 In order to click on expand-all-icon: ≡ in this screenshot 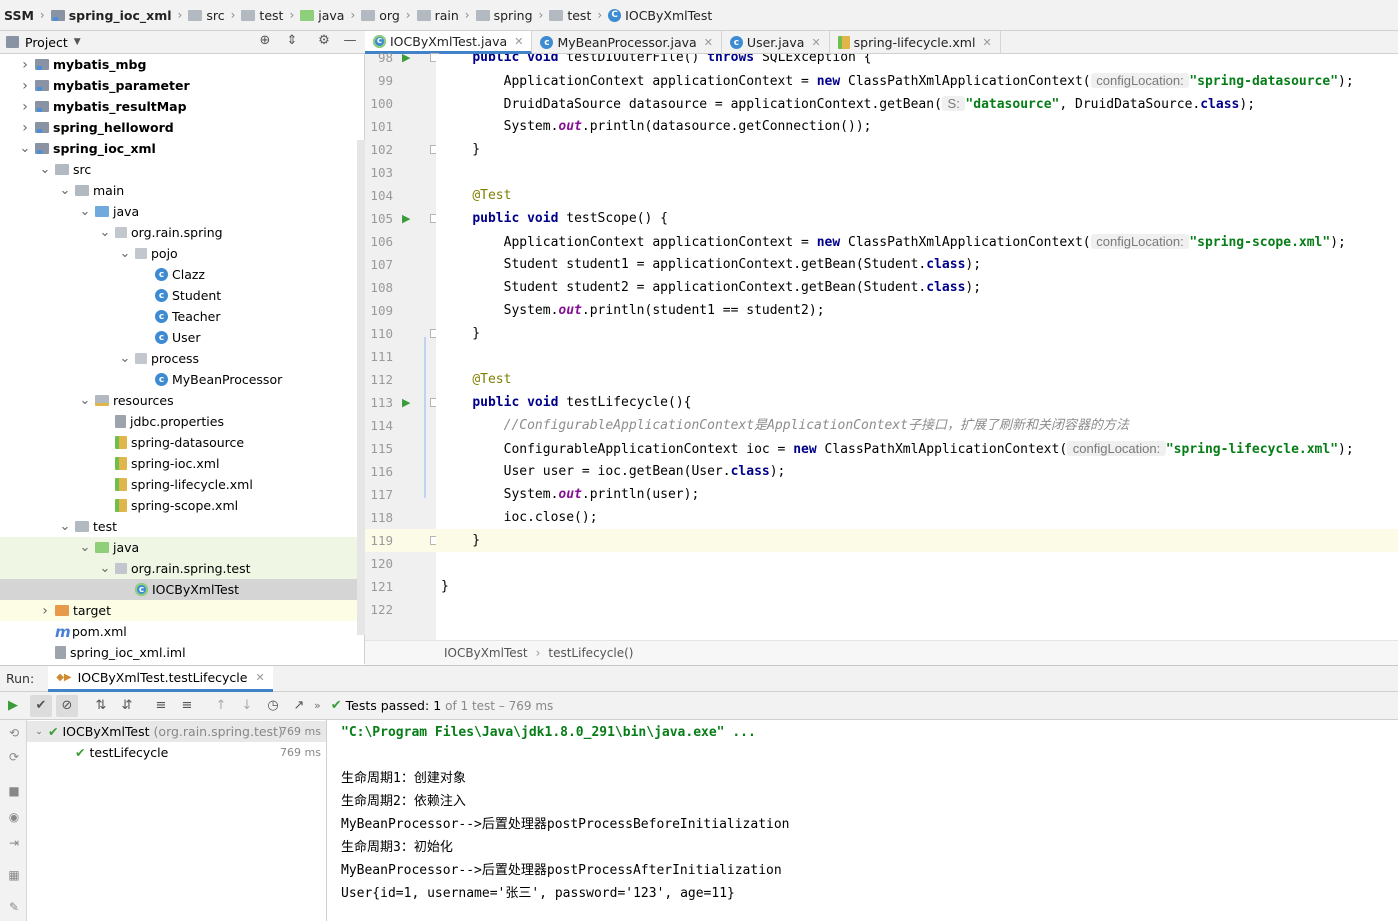, I will do `click(161, 706)`.